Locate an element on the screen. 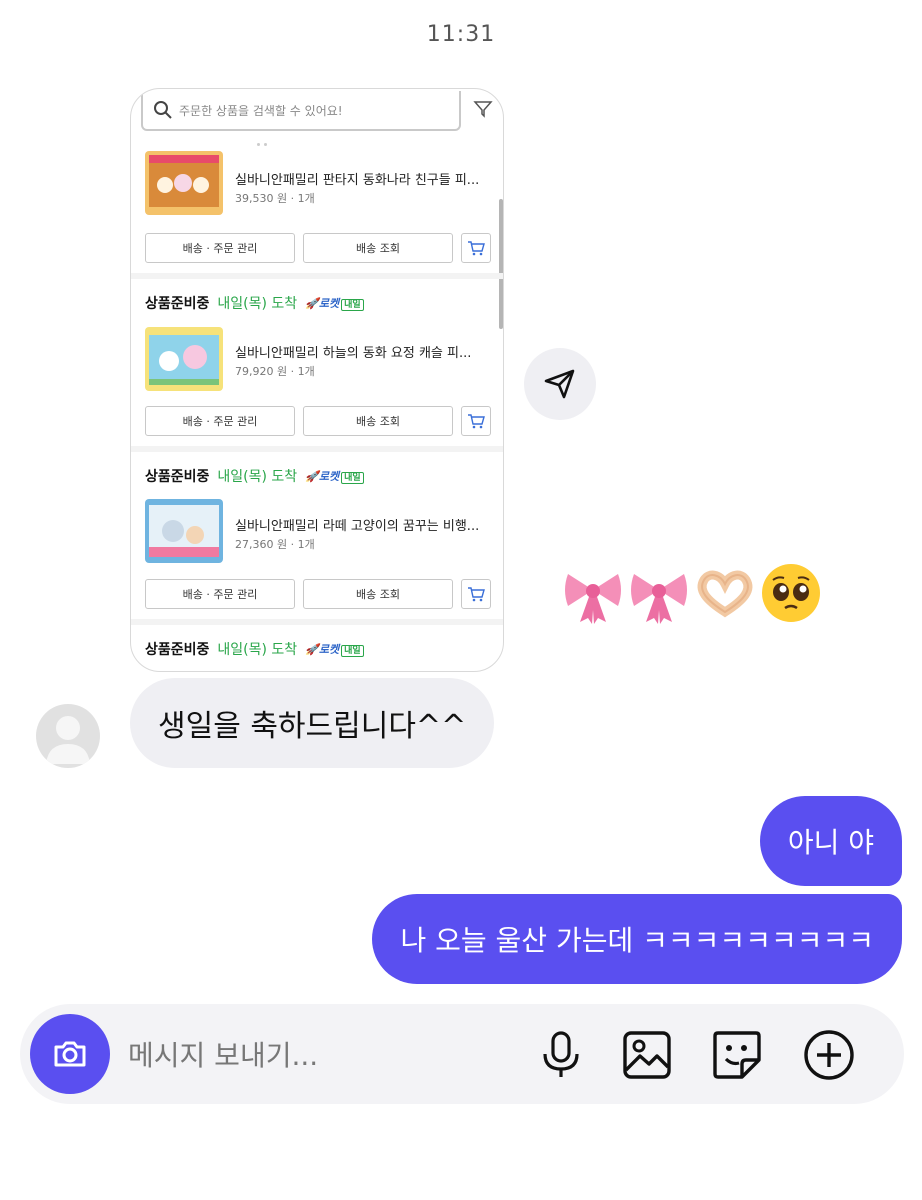  more-options-button is located at coordinates (829, 1055).